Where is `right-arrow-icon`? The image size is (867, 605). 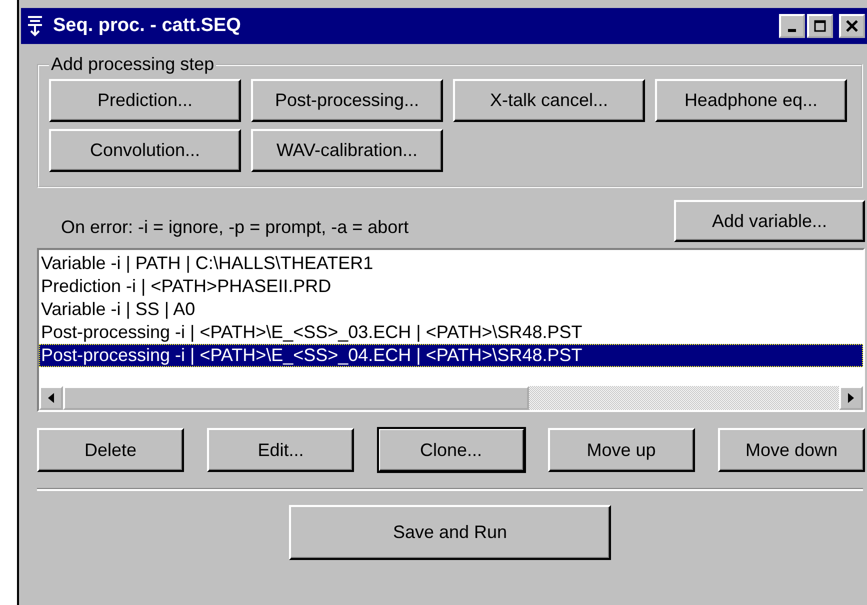
right-arrow-icon is located at coordinates (851, 398).